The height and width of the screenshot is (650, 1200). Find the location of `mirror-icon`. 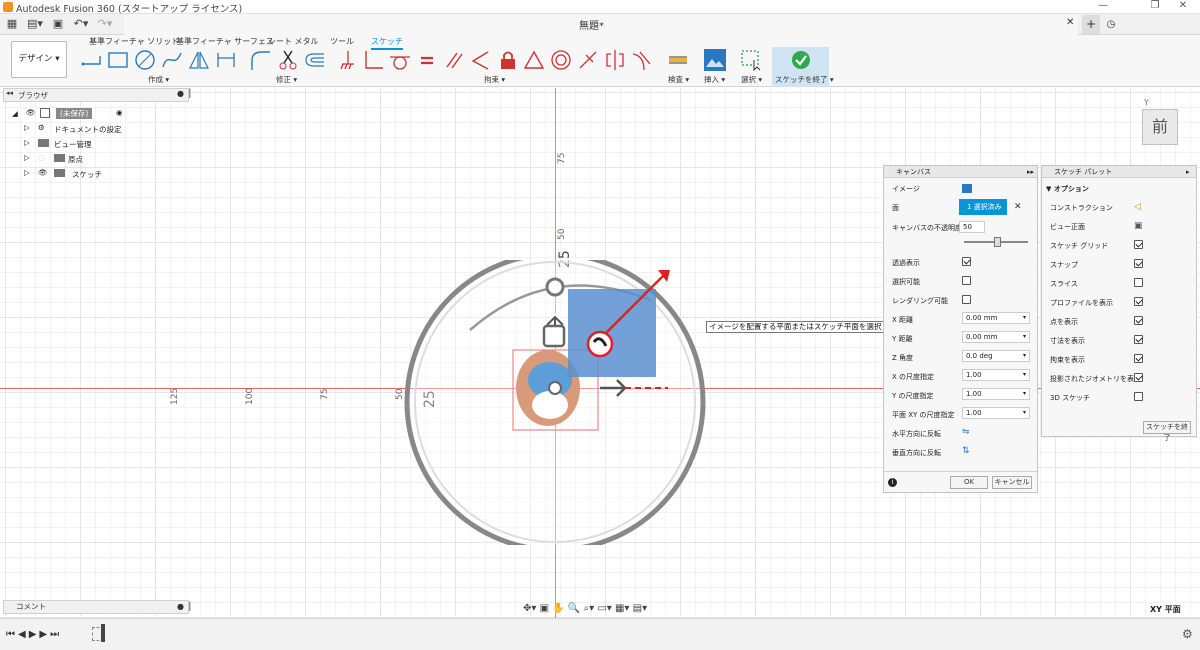

mirror-icon is located at coordinates (199, 60).